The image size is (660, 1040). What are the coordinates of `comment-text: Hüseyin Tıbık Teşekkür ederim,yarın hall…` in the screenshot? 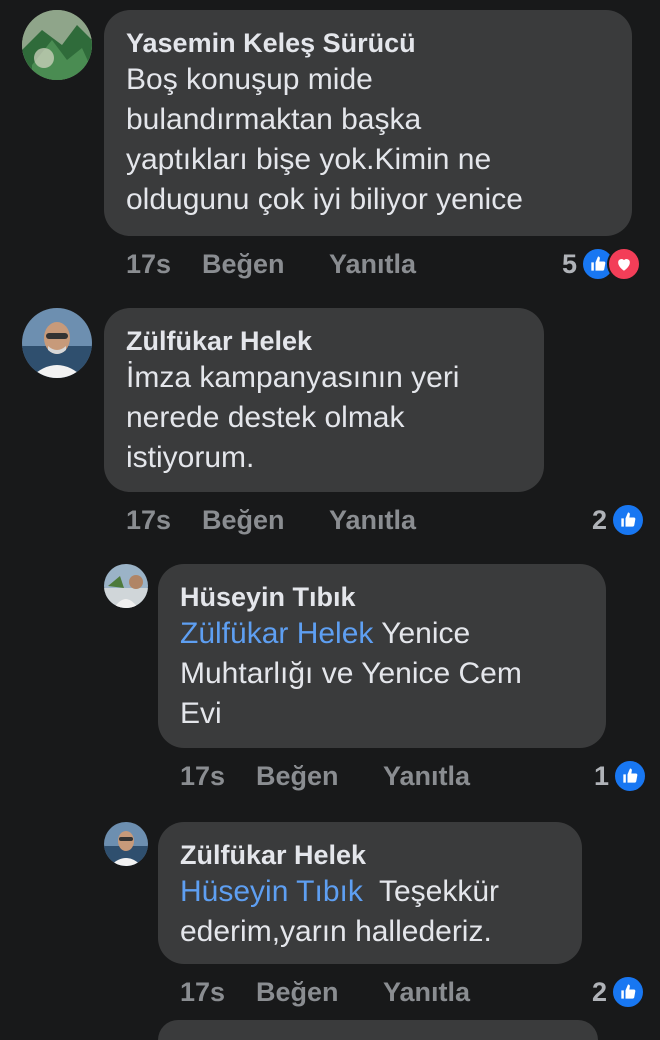 It's located at (340, 911).